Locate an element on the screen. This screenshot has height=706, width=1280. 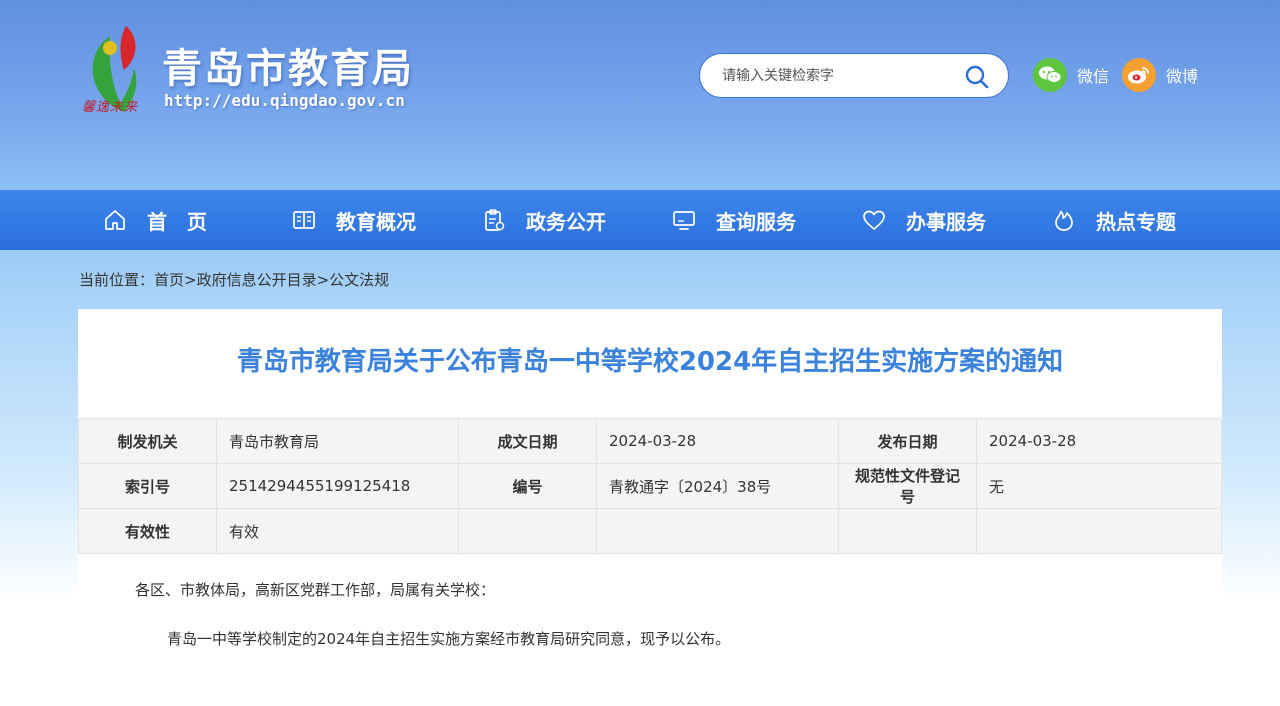
search-icon is located at coordinates (977, 77).